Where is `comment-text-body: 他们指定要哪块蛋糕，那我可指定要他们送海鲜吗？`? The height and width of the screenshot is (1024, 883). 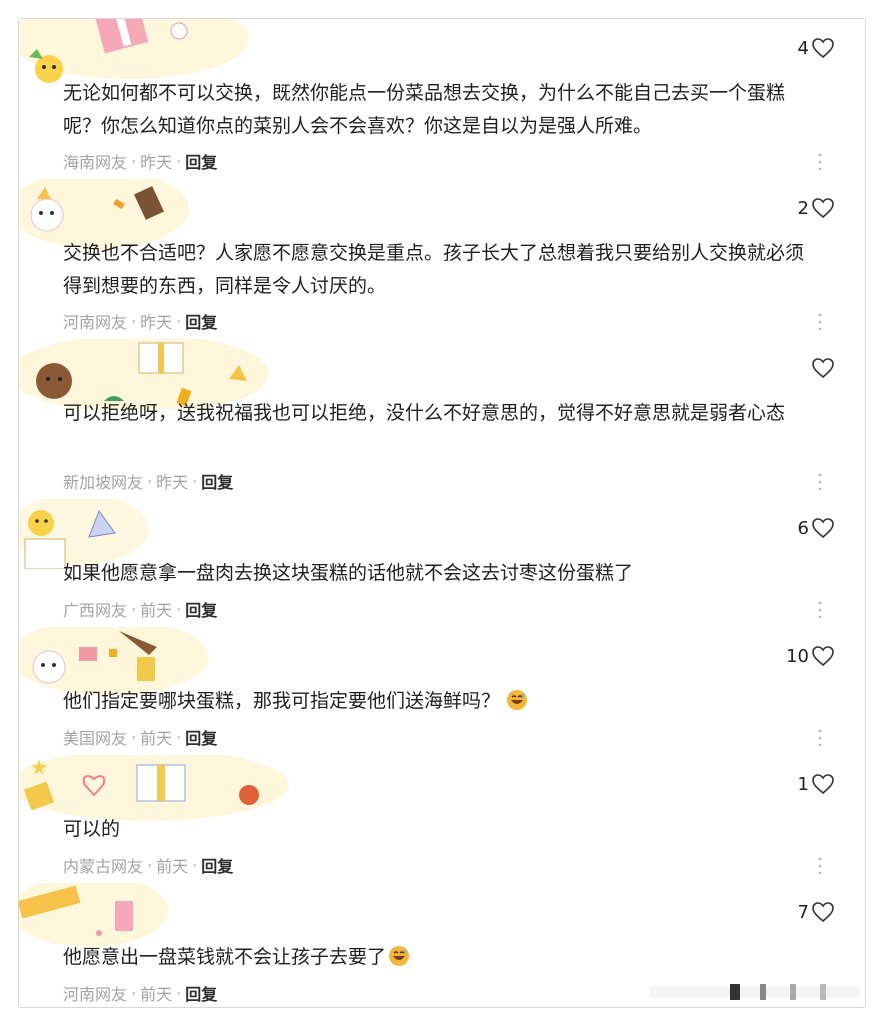 comment-text-body: 他们指定要哪块蛋糕，那我可指定要他们送海鲜吗？ is located at coordinates (282, 701).